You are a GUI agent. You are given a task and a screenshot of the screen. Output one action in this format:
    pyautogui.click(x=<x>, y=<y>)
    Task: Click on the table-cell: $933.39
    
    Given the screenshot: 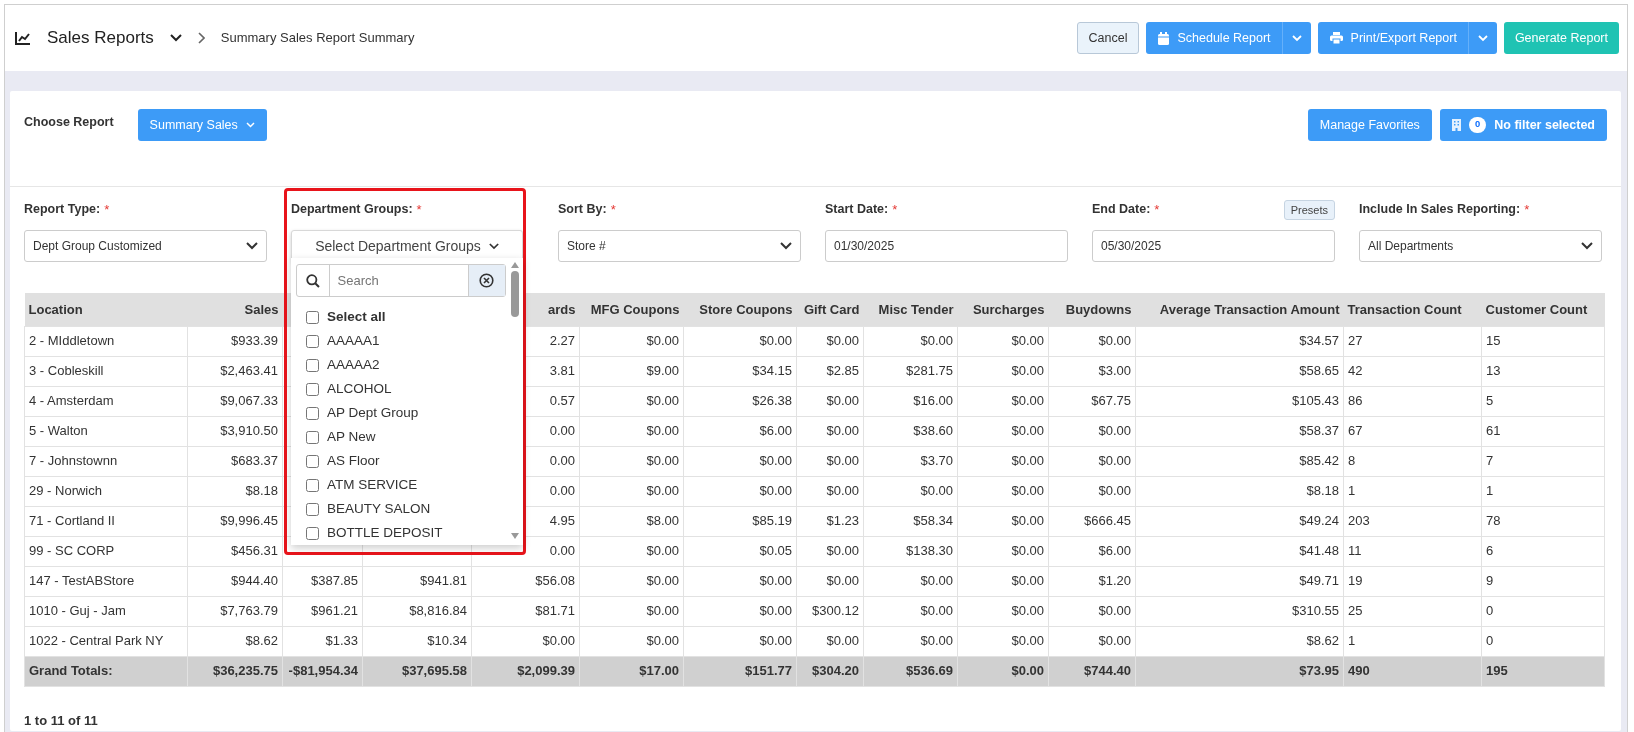 What is the action you would take?
    pyautogui.click(x=254, y=341)
    